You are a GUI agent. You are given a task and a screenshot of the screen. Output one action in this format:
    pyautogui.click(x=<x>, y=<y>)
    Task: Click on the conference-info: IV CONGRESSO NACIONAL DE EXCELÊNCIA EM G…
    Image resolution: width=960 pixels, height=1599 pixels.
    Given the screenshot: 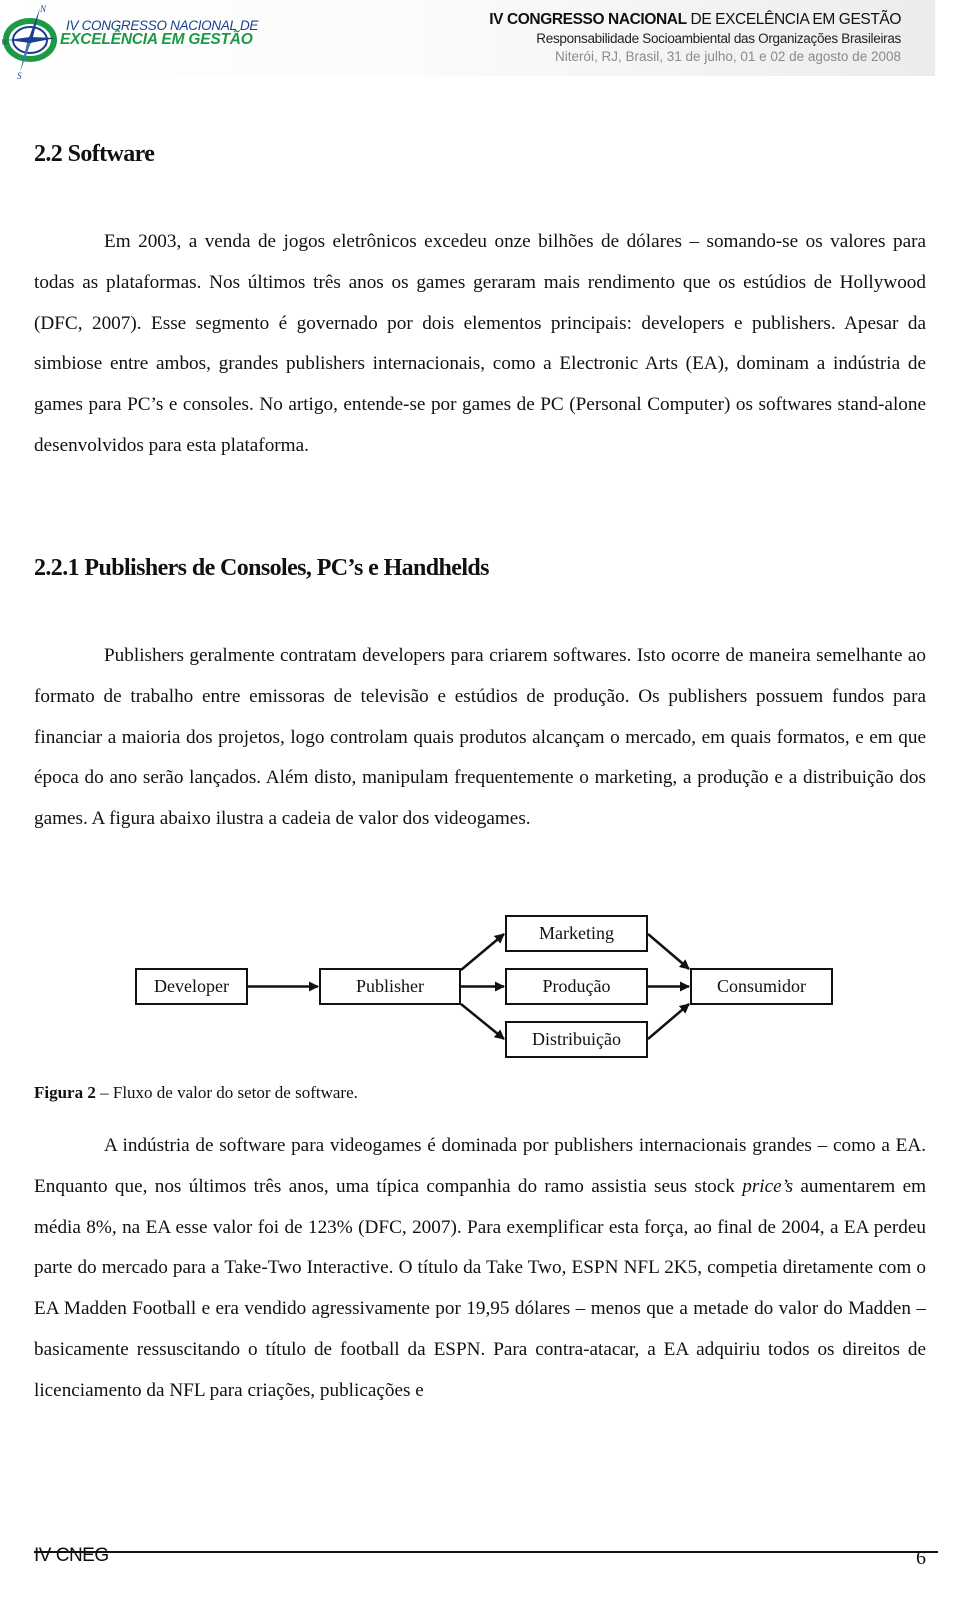 What is the action you would take?
    pyautogui.click(x=695, y=38)
    